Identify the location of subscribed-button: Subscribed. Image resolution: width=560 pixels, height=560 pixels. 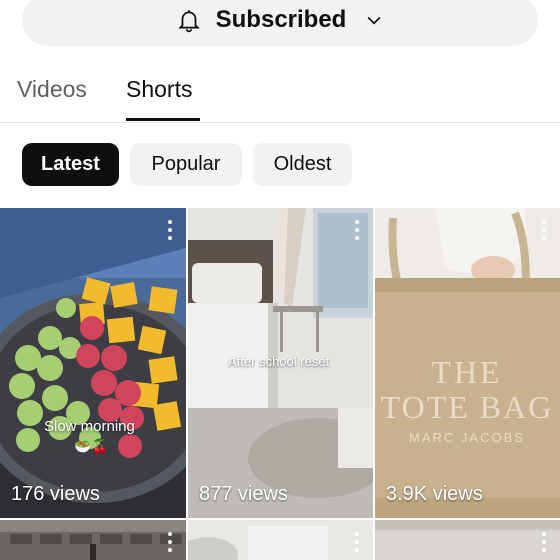
(280, 23).